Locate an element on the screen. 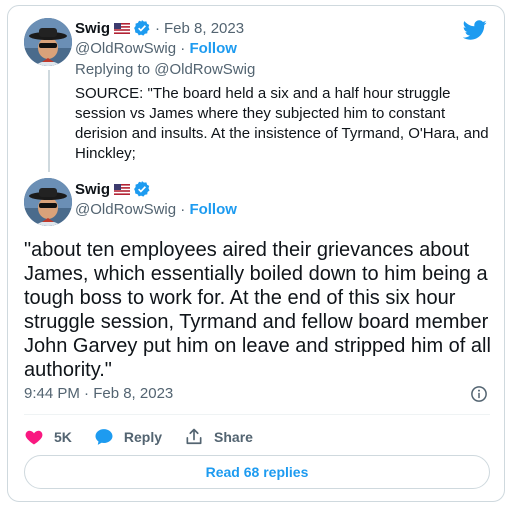 The width and height of the screenshot is (512, 507). reply-button: Reply is located at coordinates (128, 437).